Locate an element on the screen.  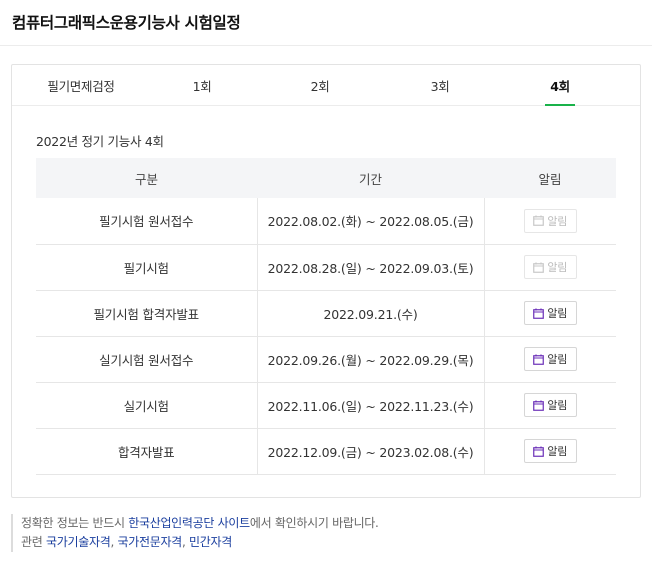
row-category: 합격자발표 is located at coordinates (147, 451).